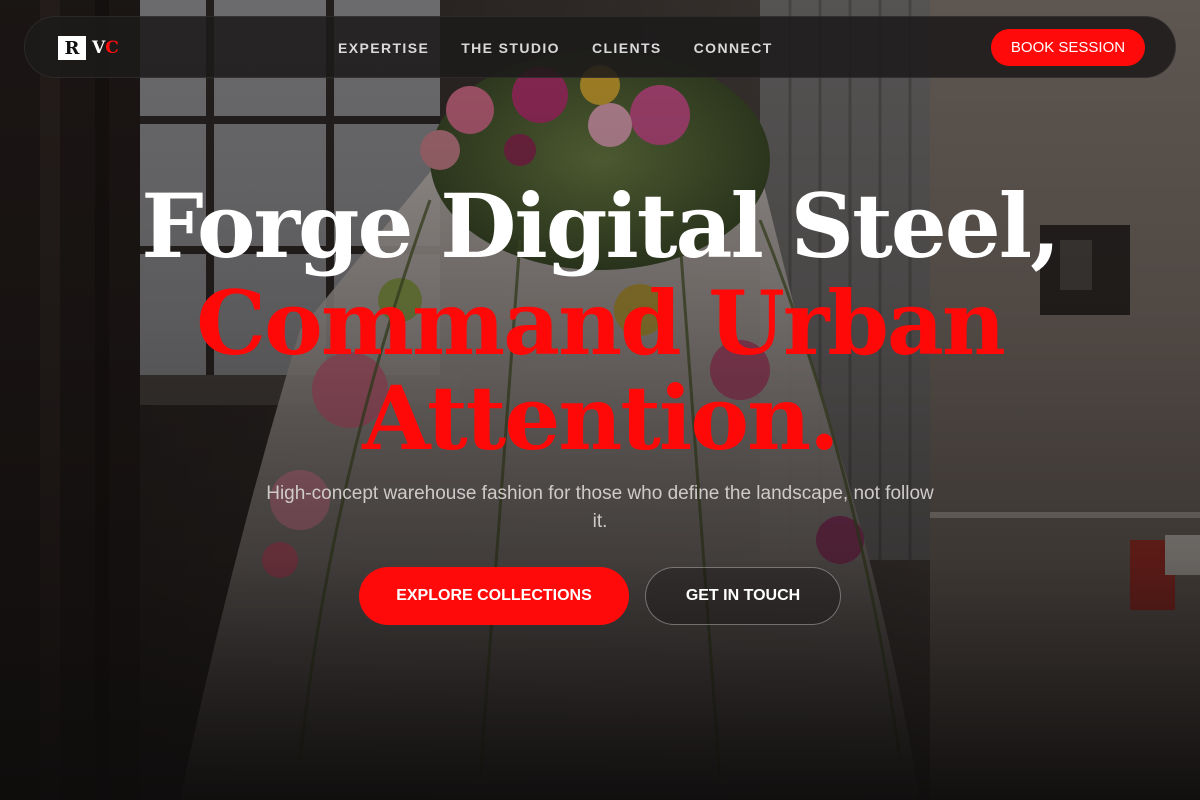 The image size is (1200, 800). Describe the element at coordinates (571, 48) in the screenshot. I see `nav-links: EXPERTISE THE STUDIO CLIENTS CONNECT` at that location.